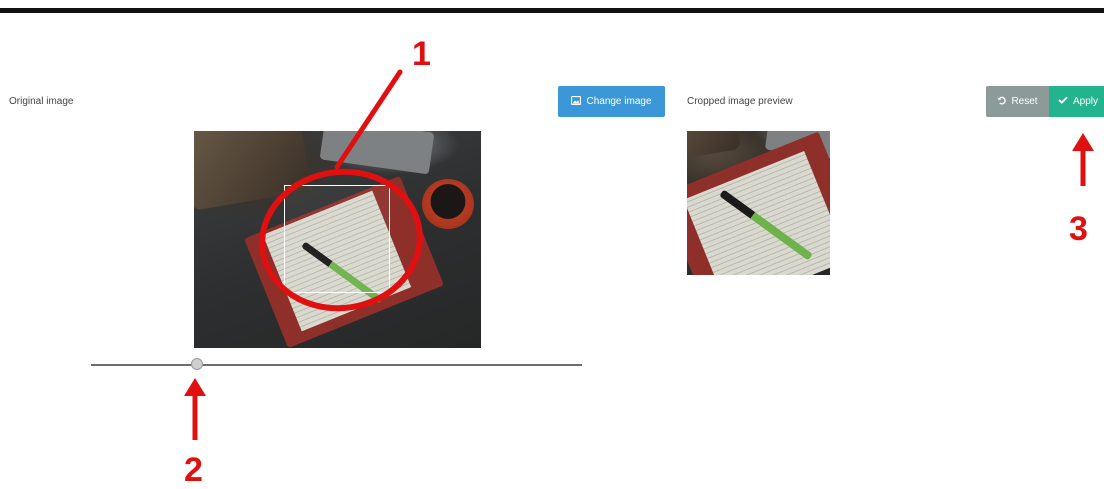  What do you see at coordinates (1024, 101) in the screenshot?
I see `reset-label: Reset` at bounding box center [1024, 101].